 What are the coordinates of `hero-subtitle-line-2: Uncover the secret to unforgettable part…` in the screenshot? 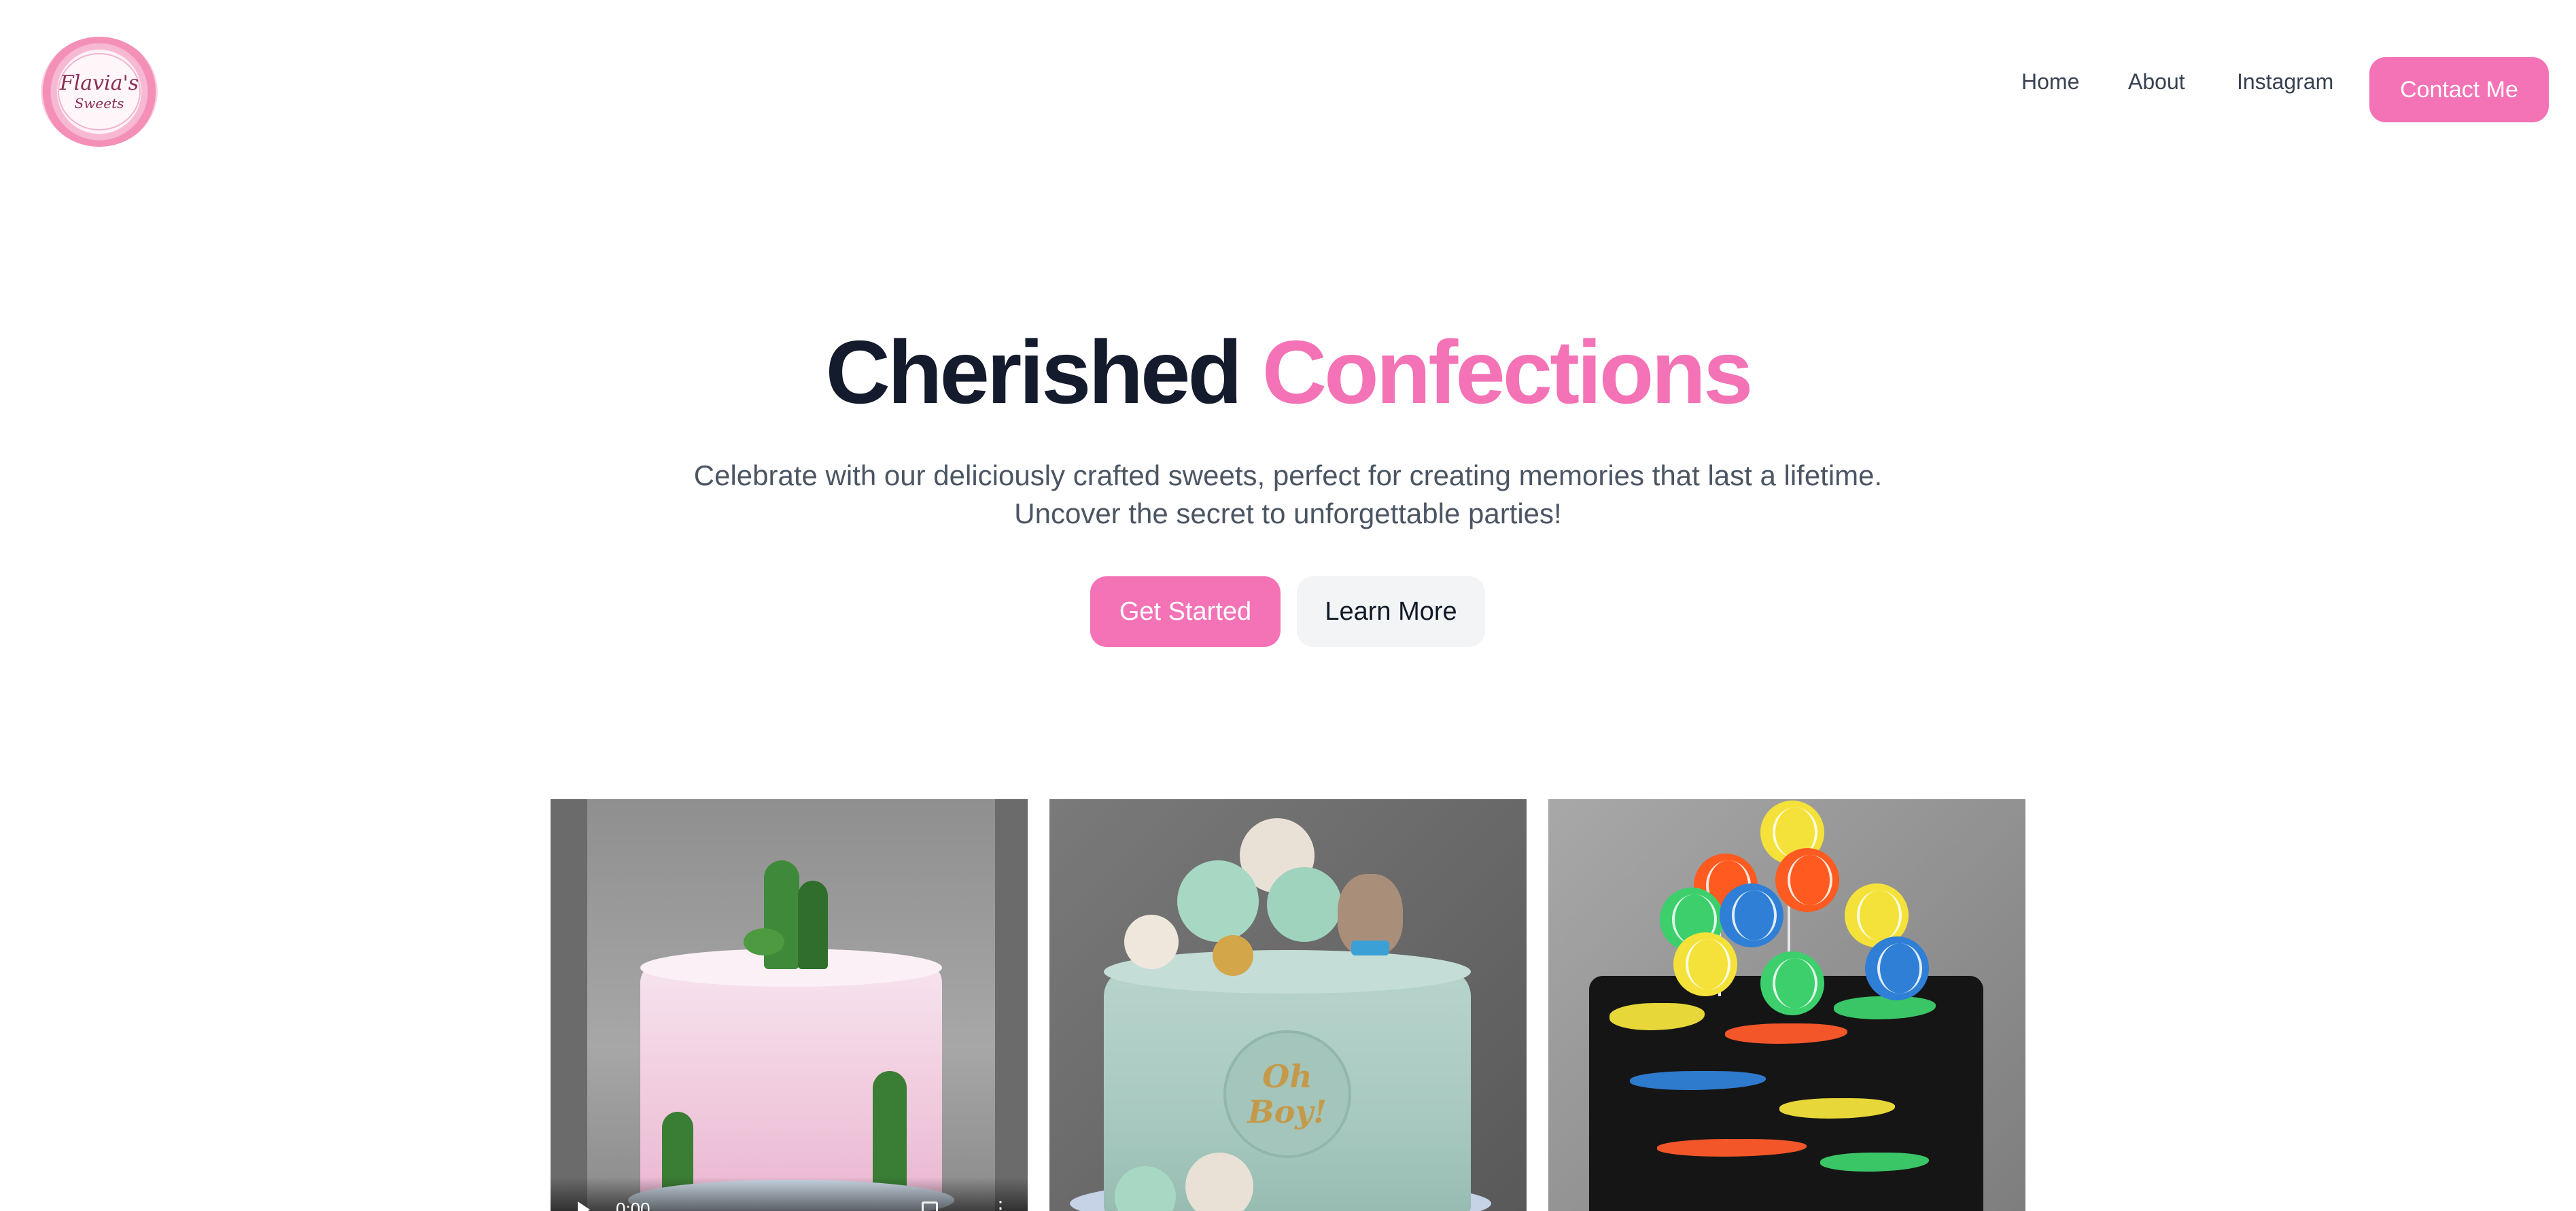 It's located at (1288, 513).